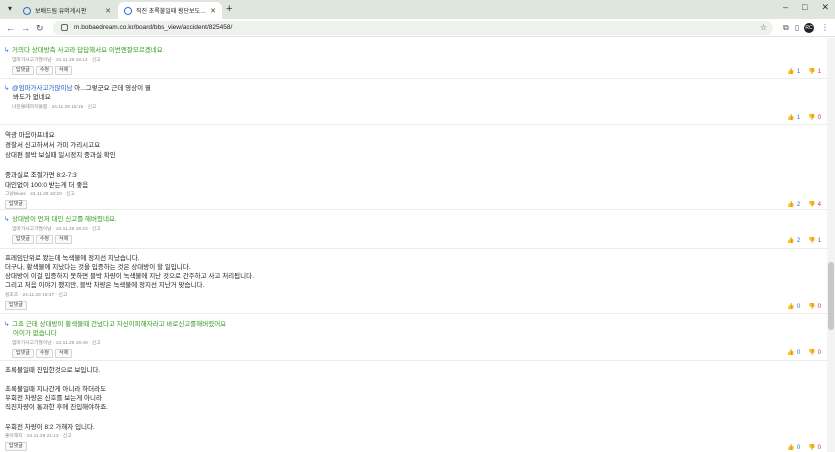 Image resolution: width=835 pixels, height=452 pixels. What do you see at coordinates (831, 296) in the screenshot?
I see `scrollbar-thumb` at bounding box center [831, 296].